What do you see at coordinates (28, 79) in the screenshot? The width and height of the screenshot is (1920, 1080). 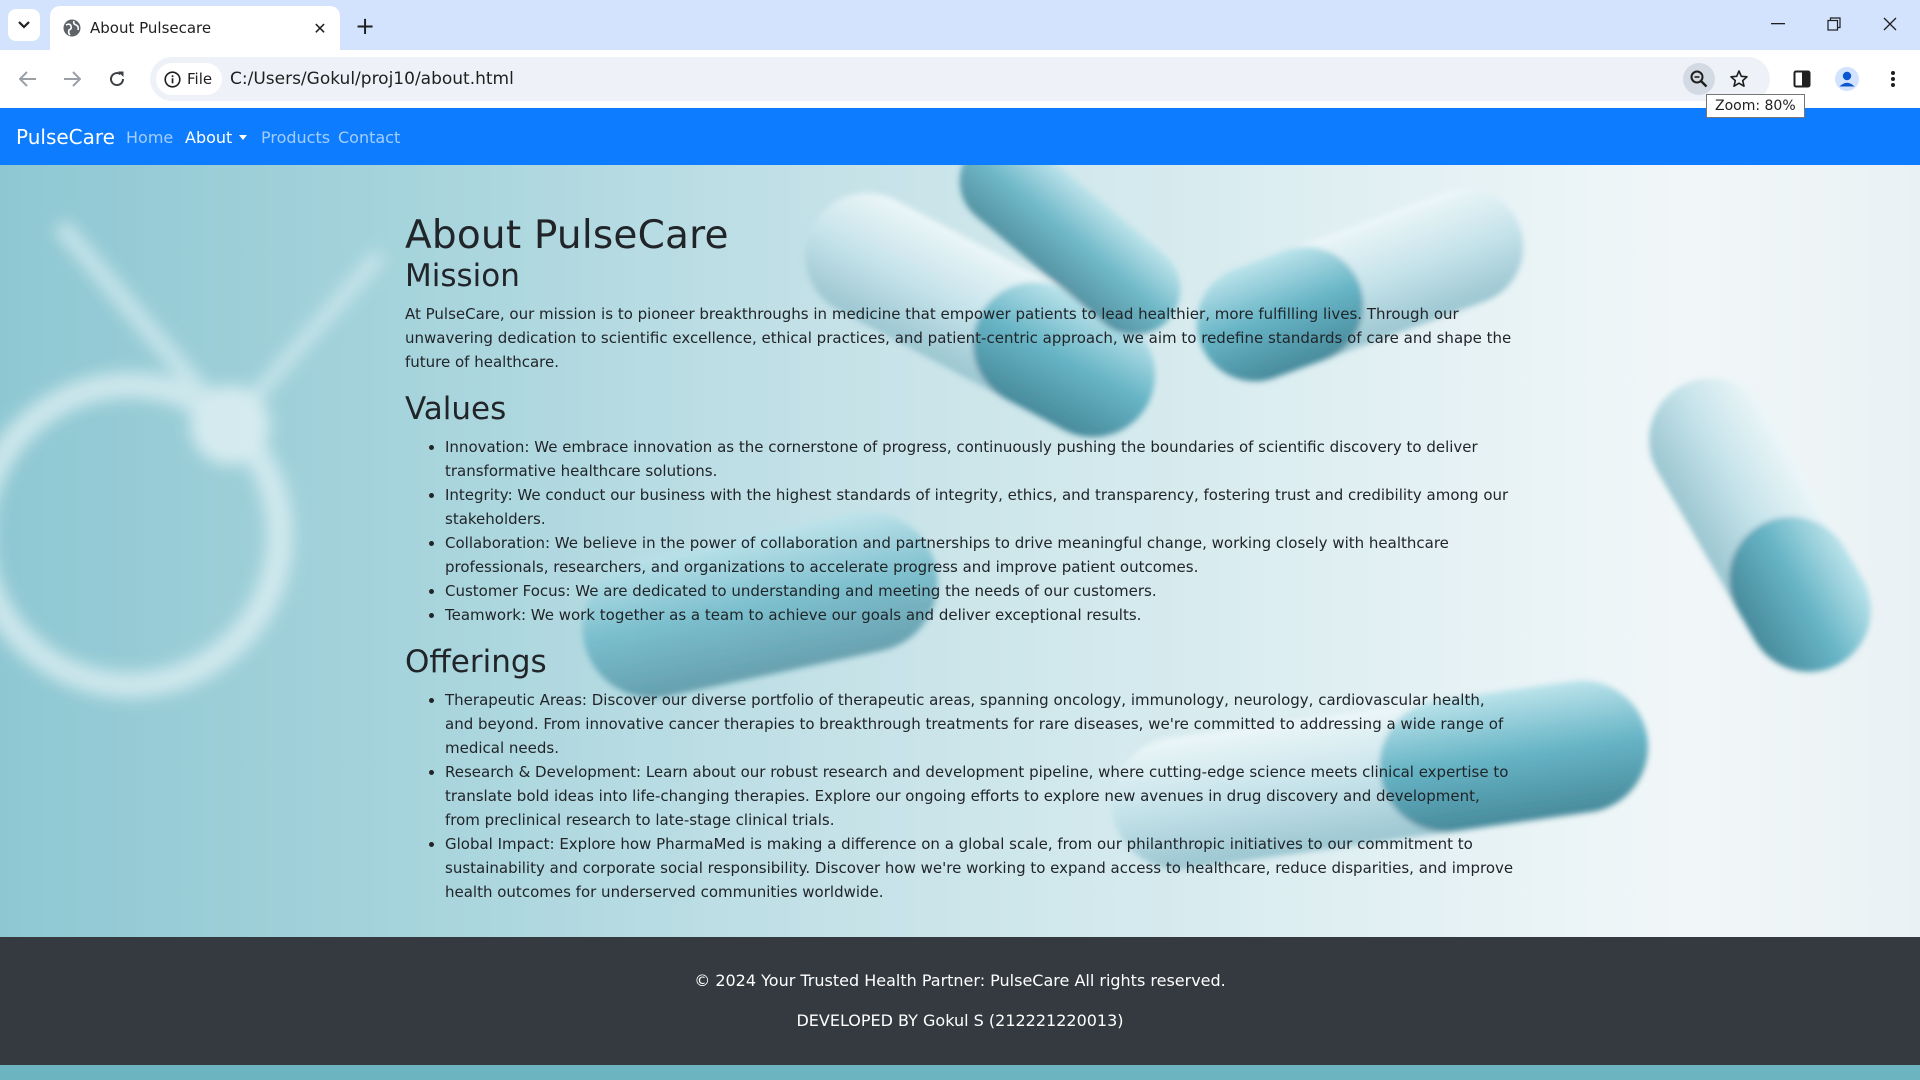 I see `back-icon` at bounding box center [28, 79].